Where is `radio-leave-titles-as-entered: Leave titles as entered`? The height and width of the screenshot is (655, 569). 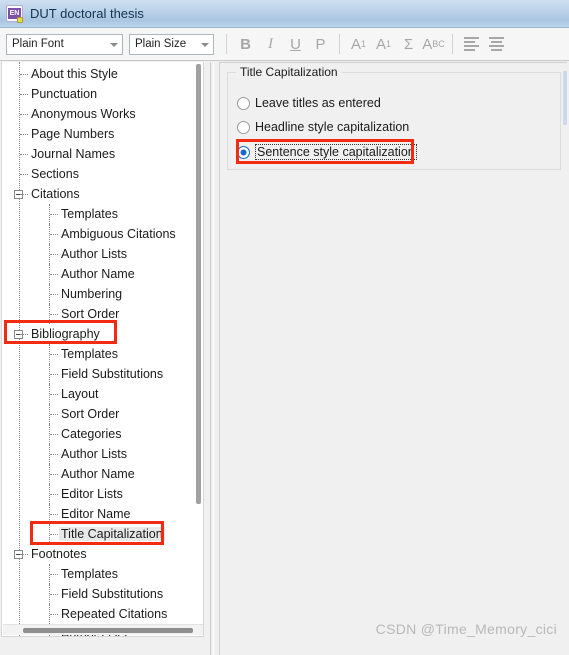 radio-leave-titles-as-entered: Leave titles as entered is located at coordinates (309, 103).